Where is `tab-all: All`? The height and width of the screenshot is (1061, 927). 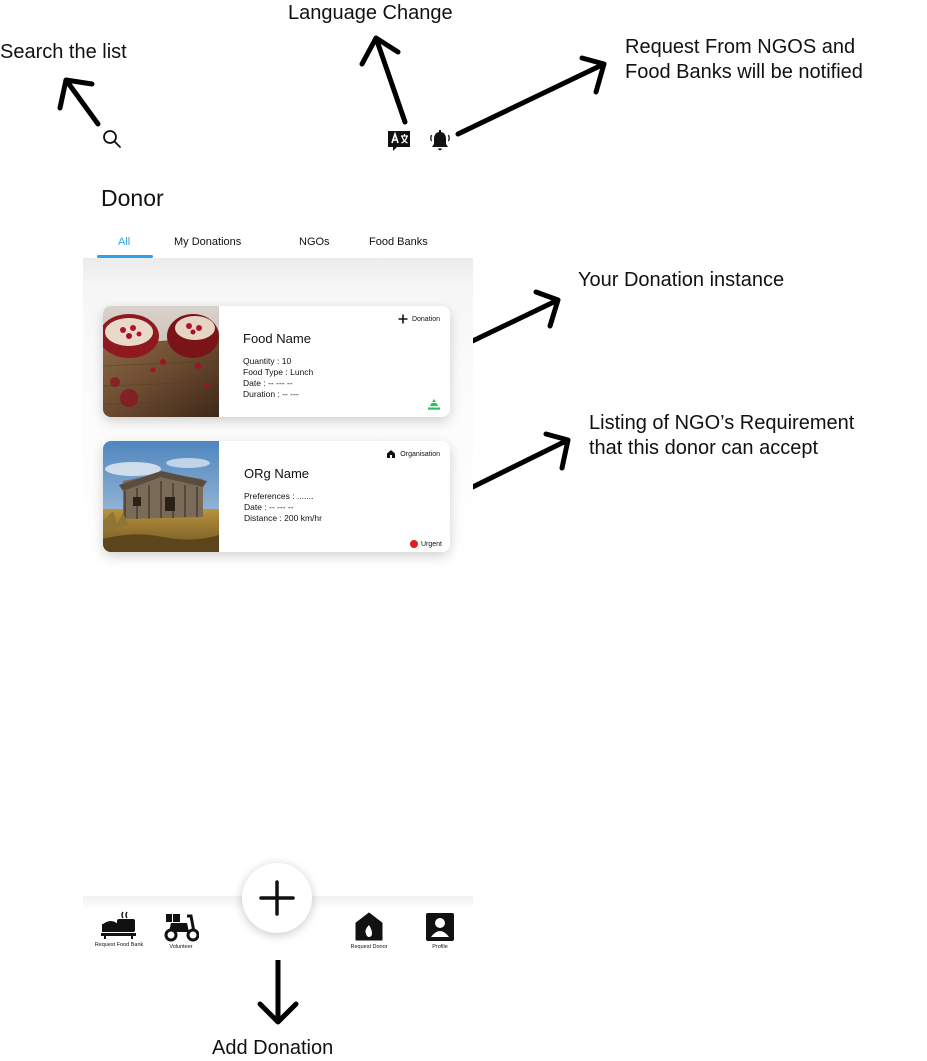 tab-all: All is located at coordinates (124, 242).